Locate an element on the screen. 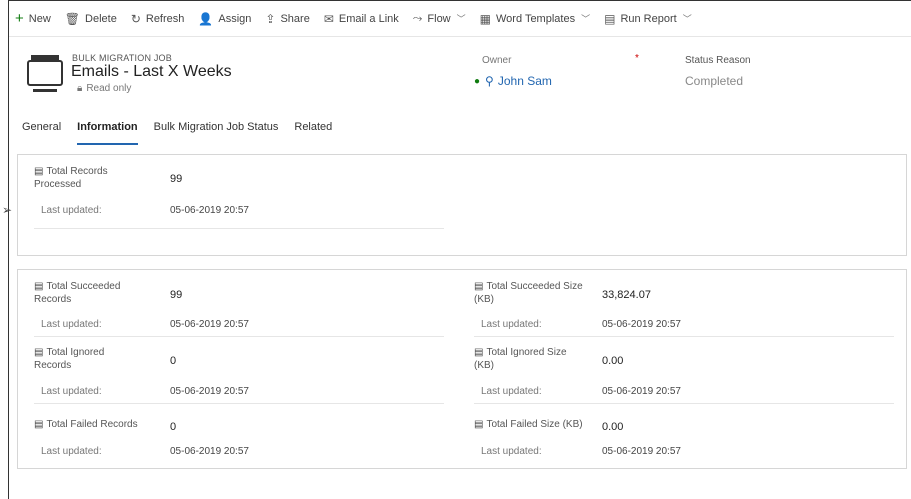 The width and height of the screenshot is (911, 499). tab-information: Information is located at coordinates (107, 133).